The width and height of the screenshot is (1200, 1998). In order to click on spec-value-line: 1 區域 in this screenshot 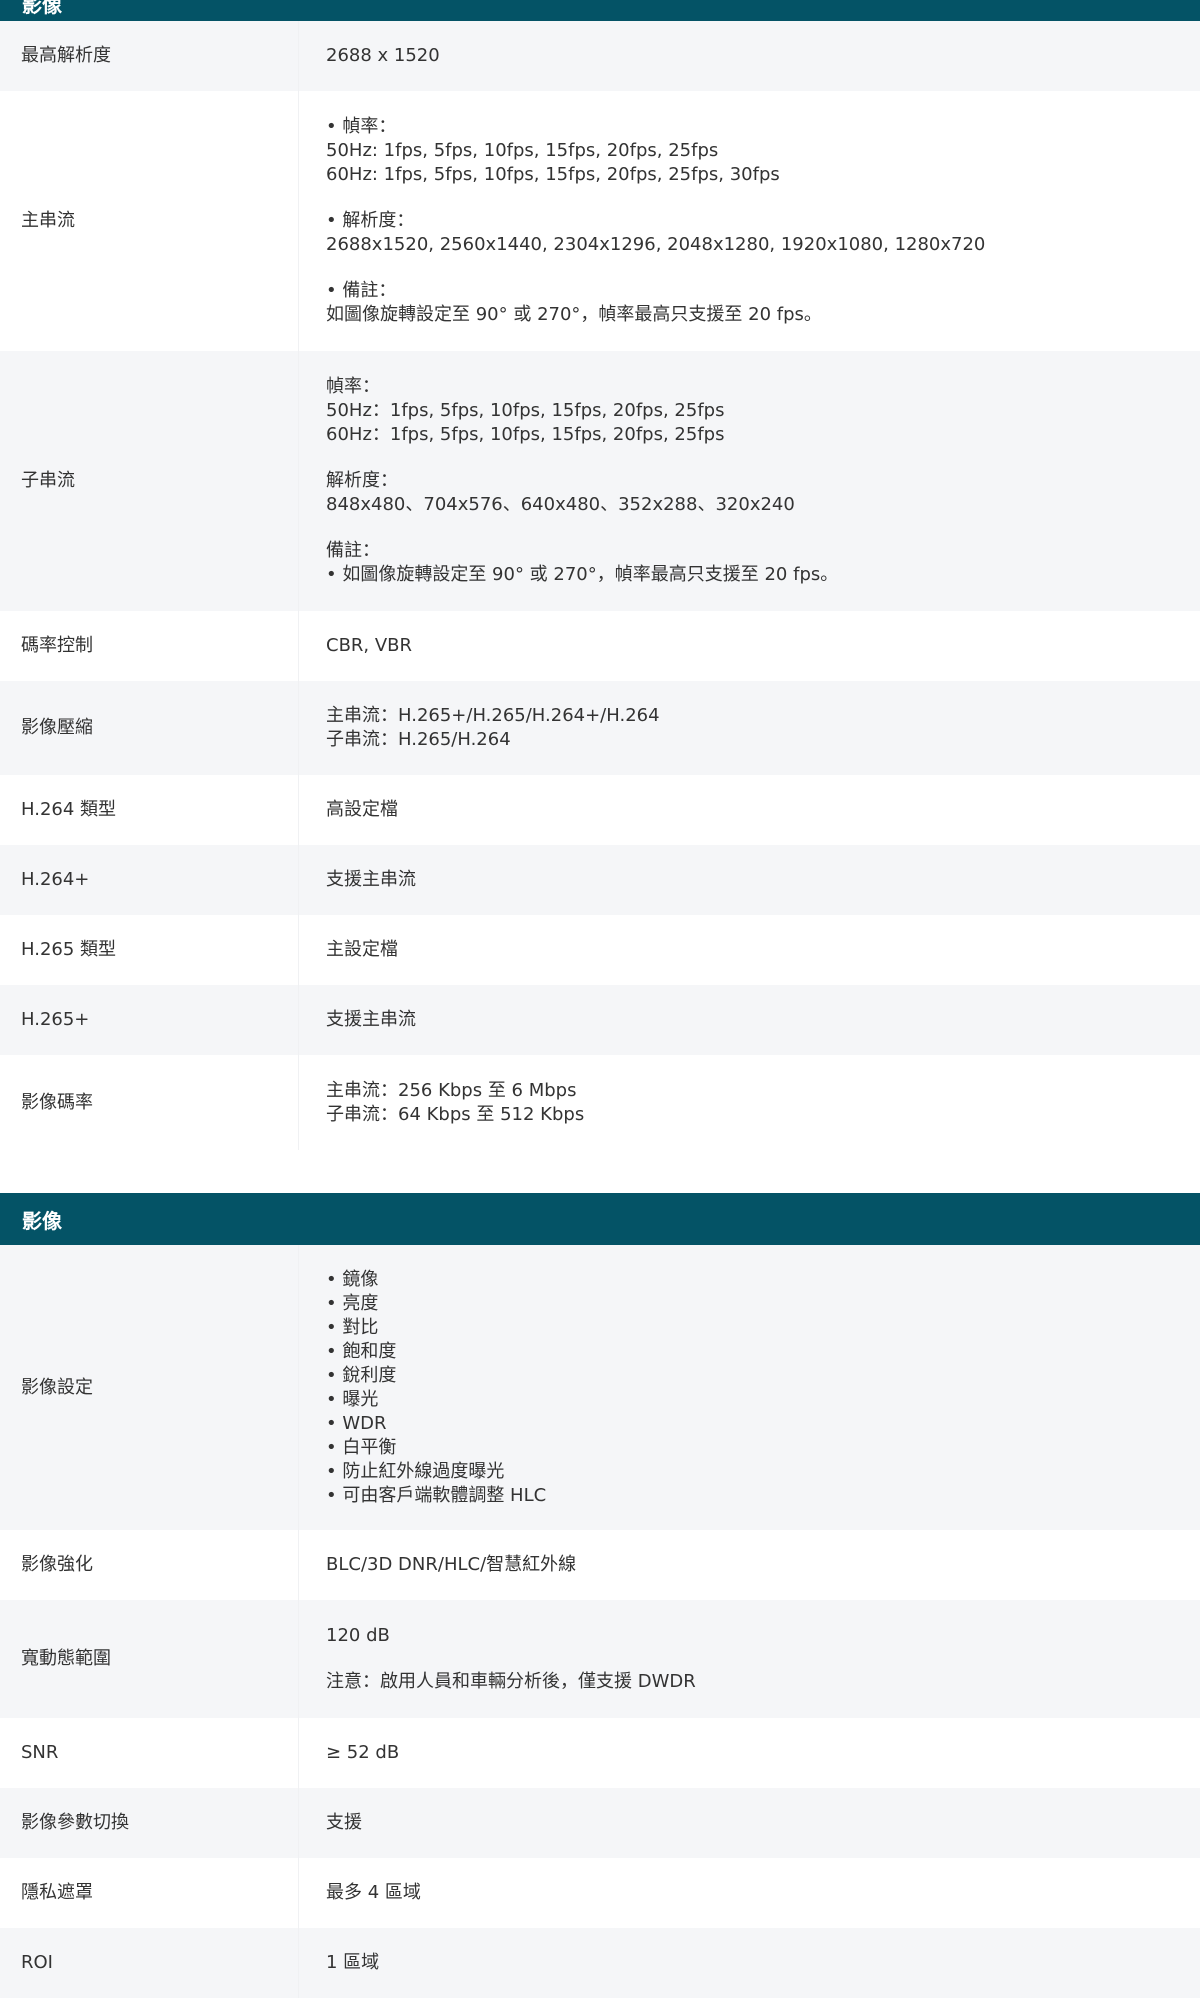, I will do `click(353, 1962)`.